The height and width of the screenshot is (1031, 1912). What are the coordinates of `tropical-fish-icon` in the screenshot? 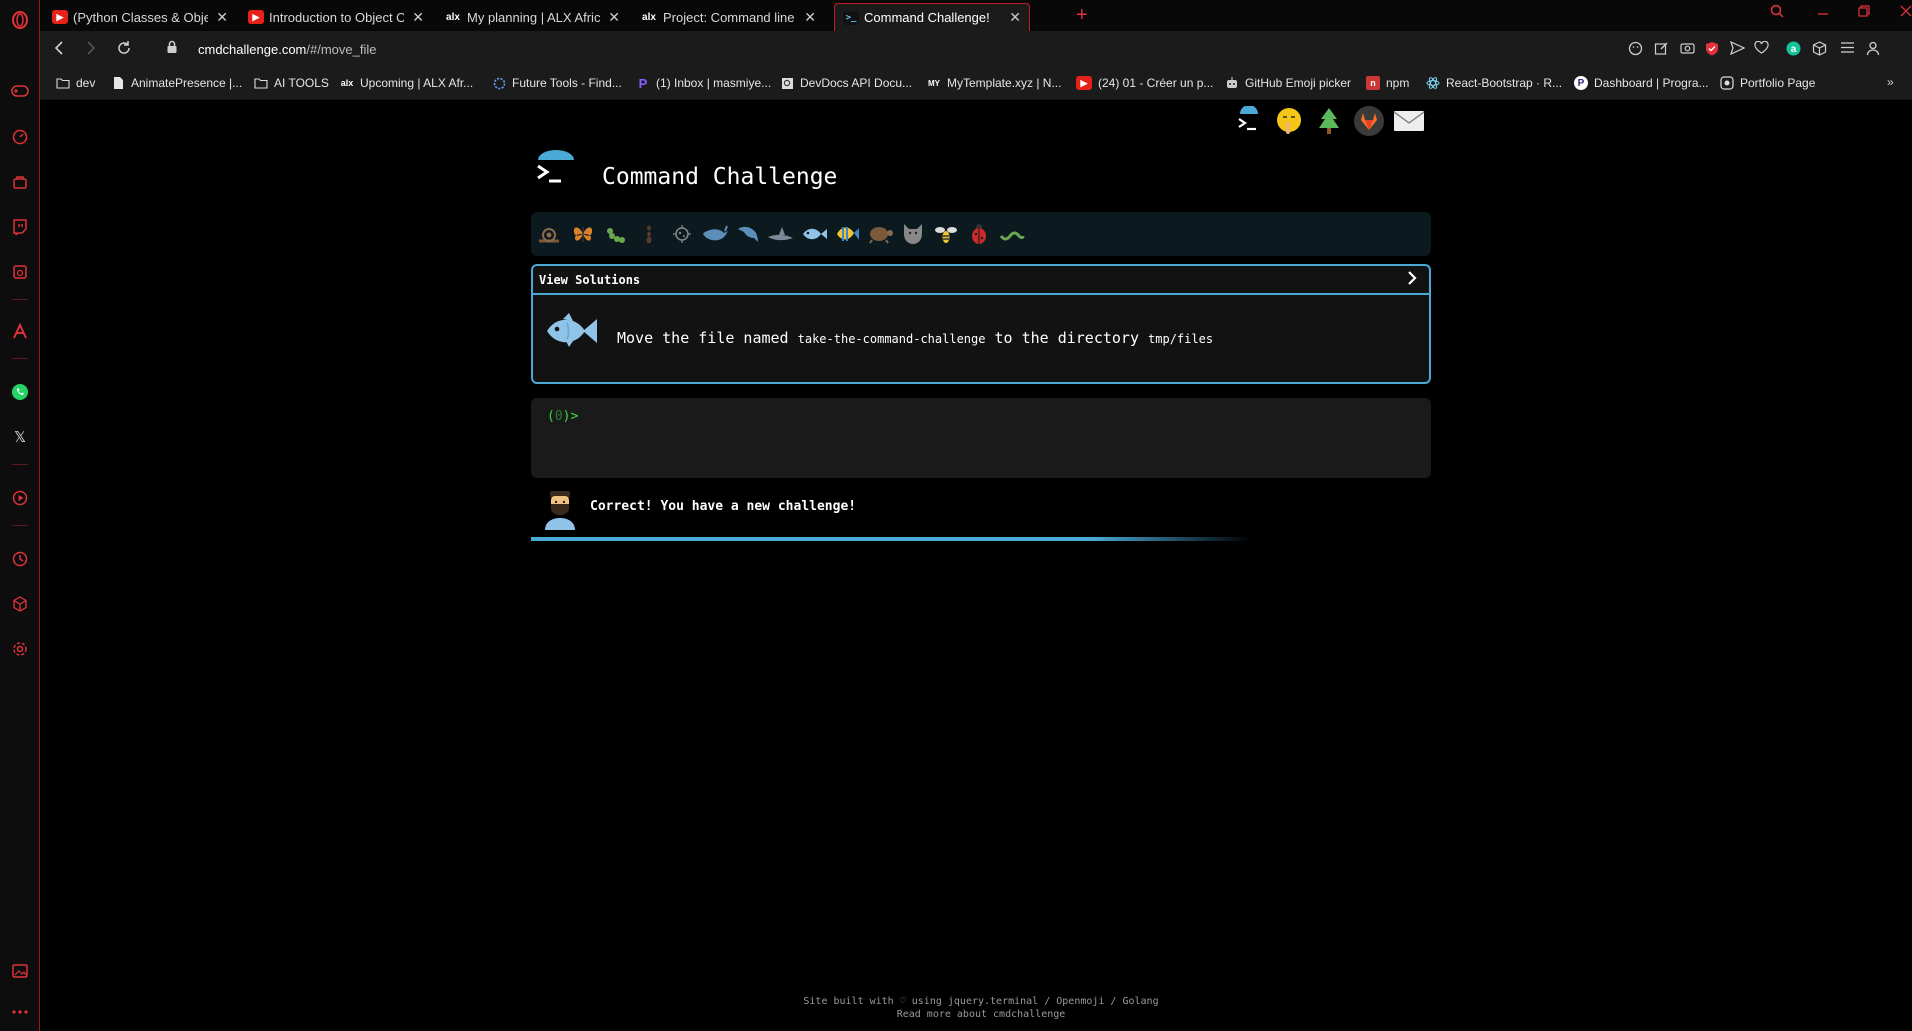 It's located at (847, 234).